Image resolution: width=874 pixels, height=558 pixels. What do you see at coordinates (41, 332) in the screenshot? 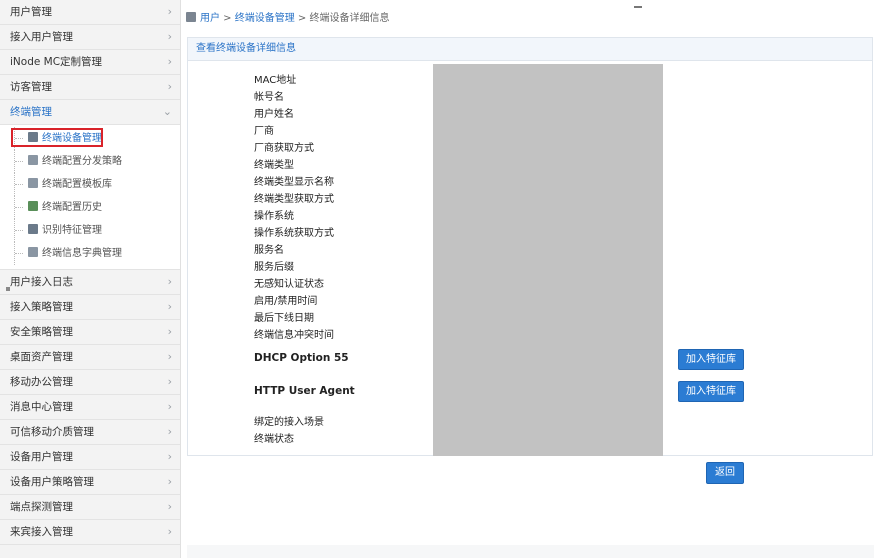
I see `sidebar-item-label: 安全策略管理` at bounding box center [41, 332].